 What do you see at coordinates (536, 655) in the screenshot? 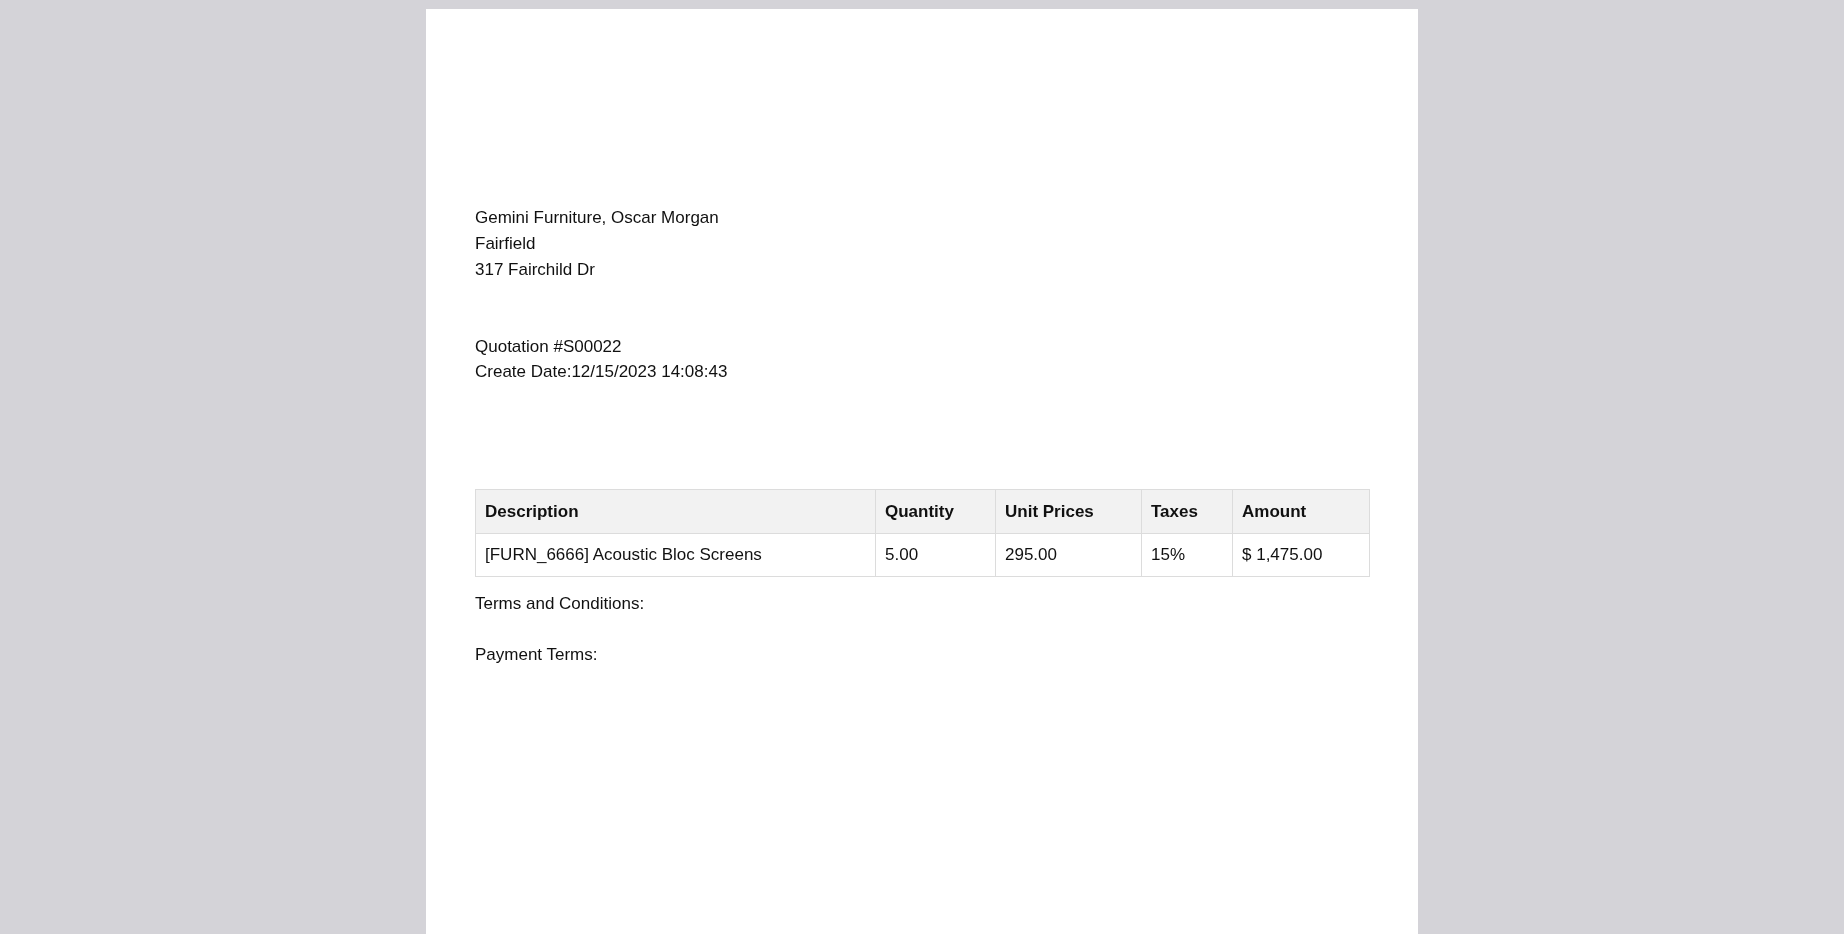
I see `payment-terms-label: Payment Terms:` at bounding box center [536, 655].